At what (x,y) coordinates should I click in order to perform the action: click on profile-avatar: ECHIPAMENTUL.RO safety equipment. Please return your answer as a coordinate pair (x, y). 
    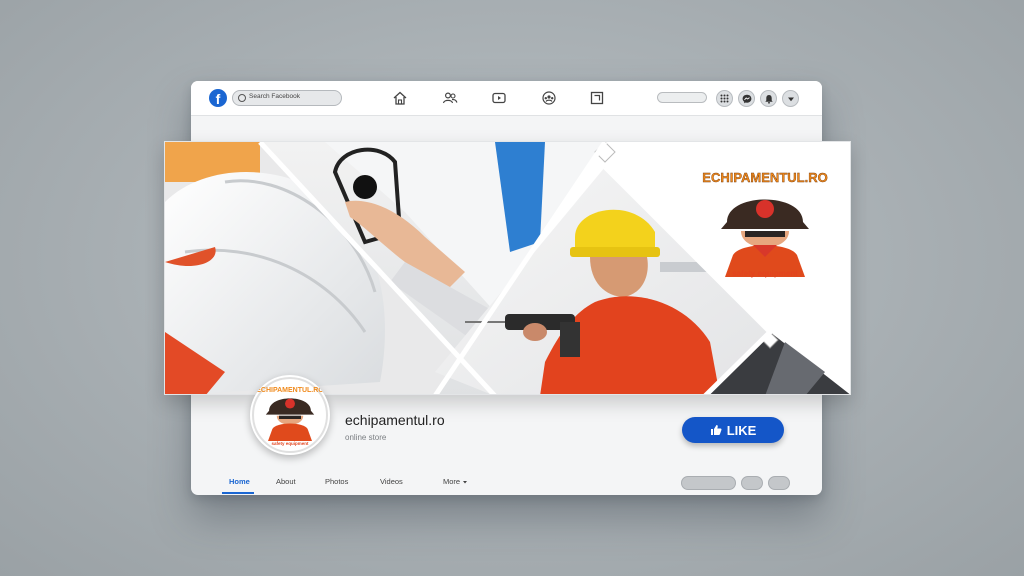
    Looking at the image, I should click on (290, 415).